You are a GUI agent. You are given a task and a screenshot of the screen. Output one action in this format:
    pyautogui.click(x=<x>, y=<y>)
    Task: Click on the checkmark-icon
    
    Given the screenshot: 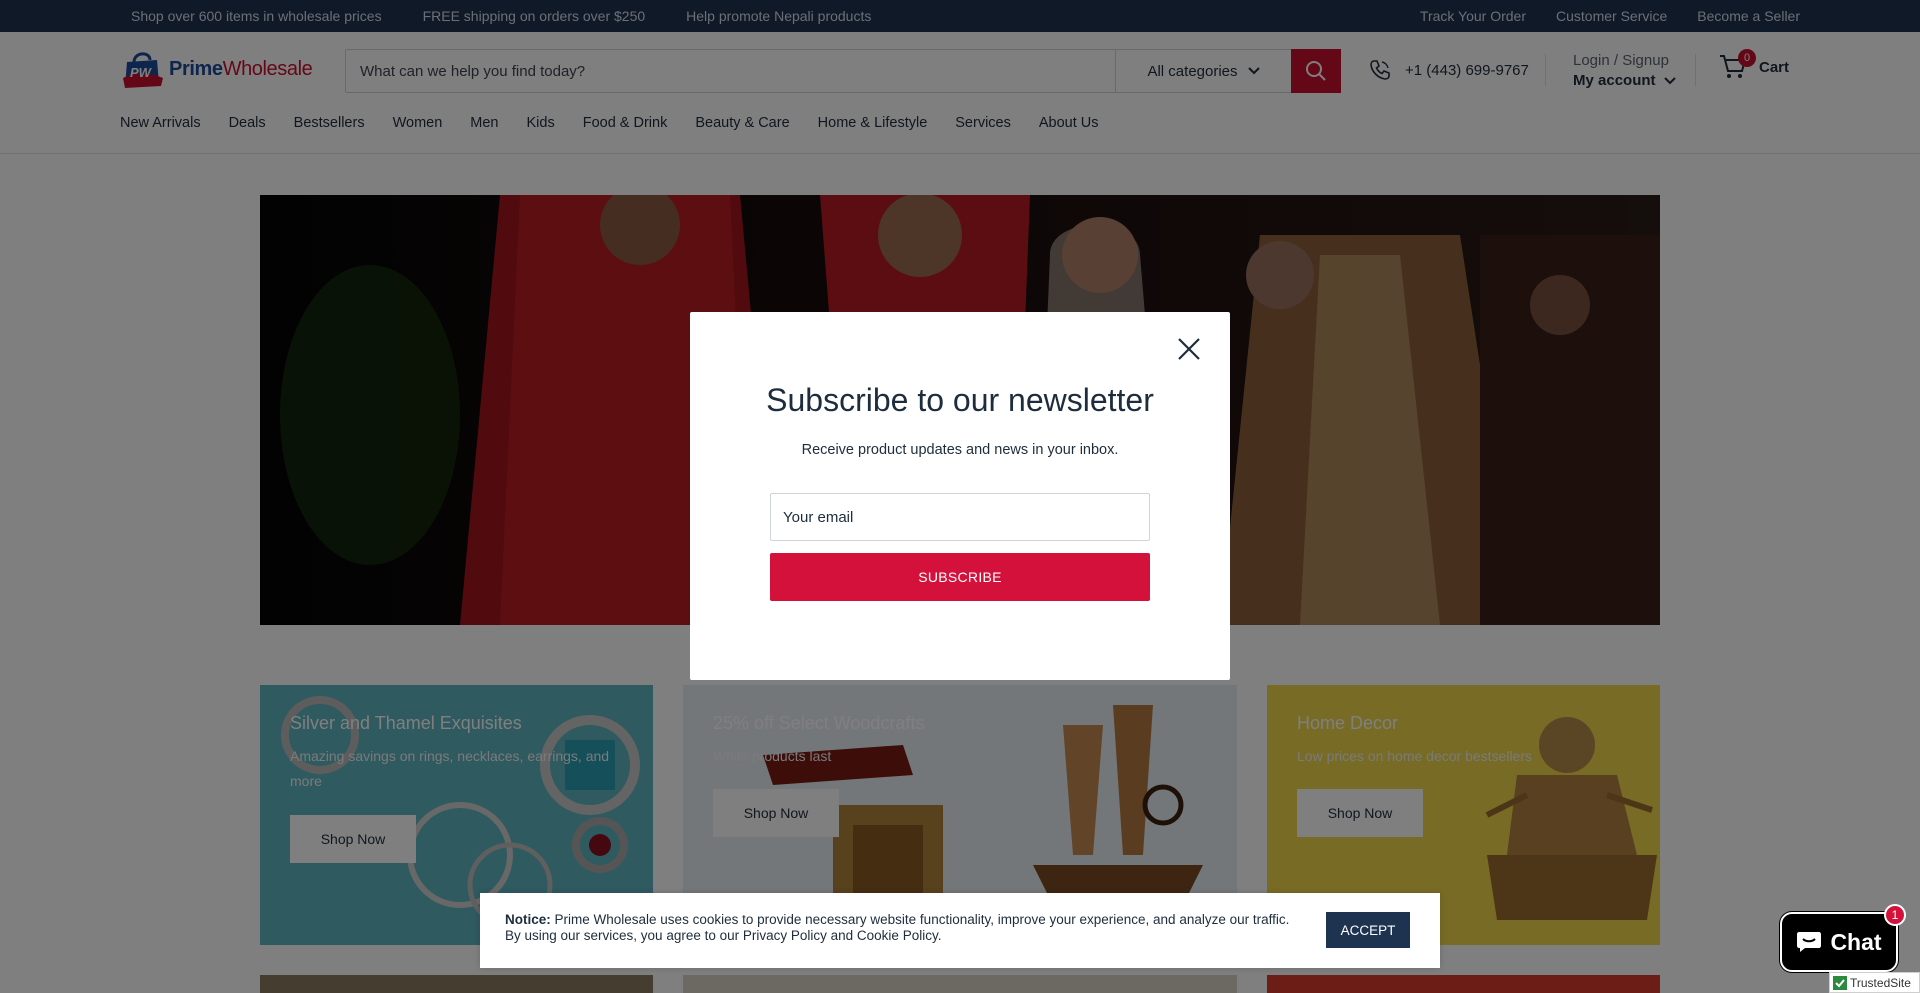 What is the action you would take?
    pyautogui.click(x=1840, y=982)
    